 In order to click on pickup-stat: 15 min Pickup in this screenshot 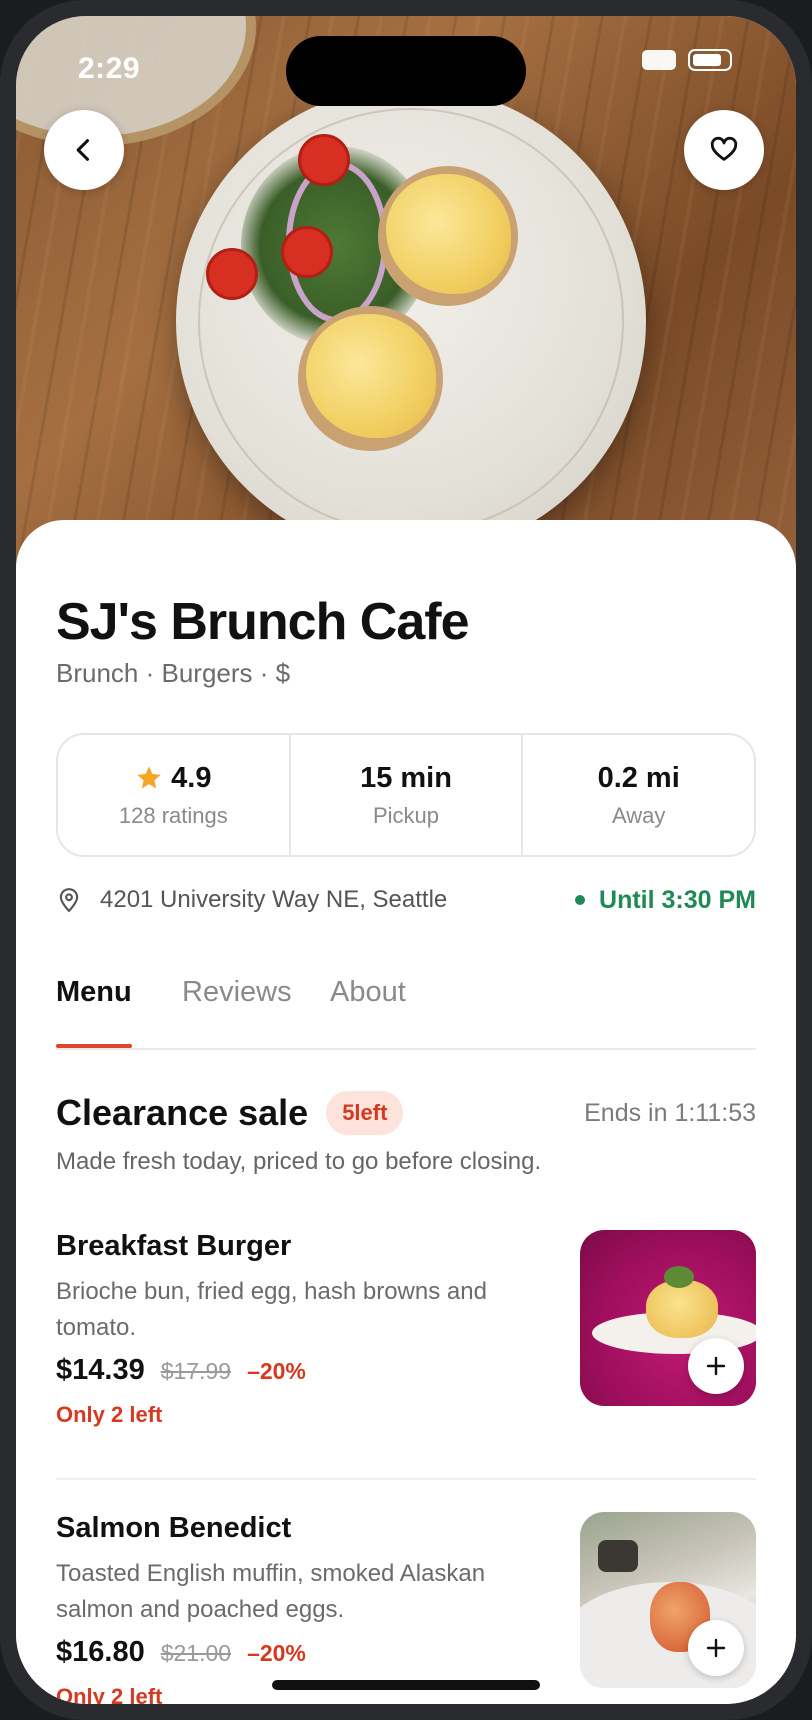, I will do `click(405, 795)`.